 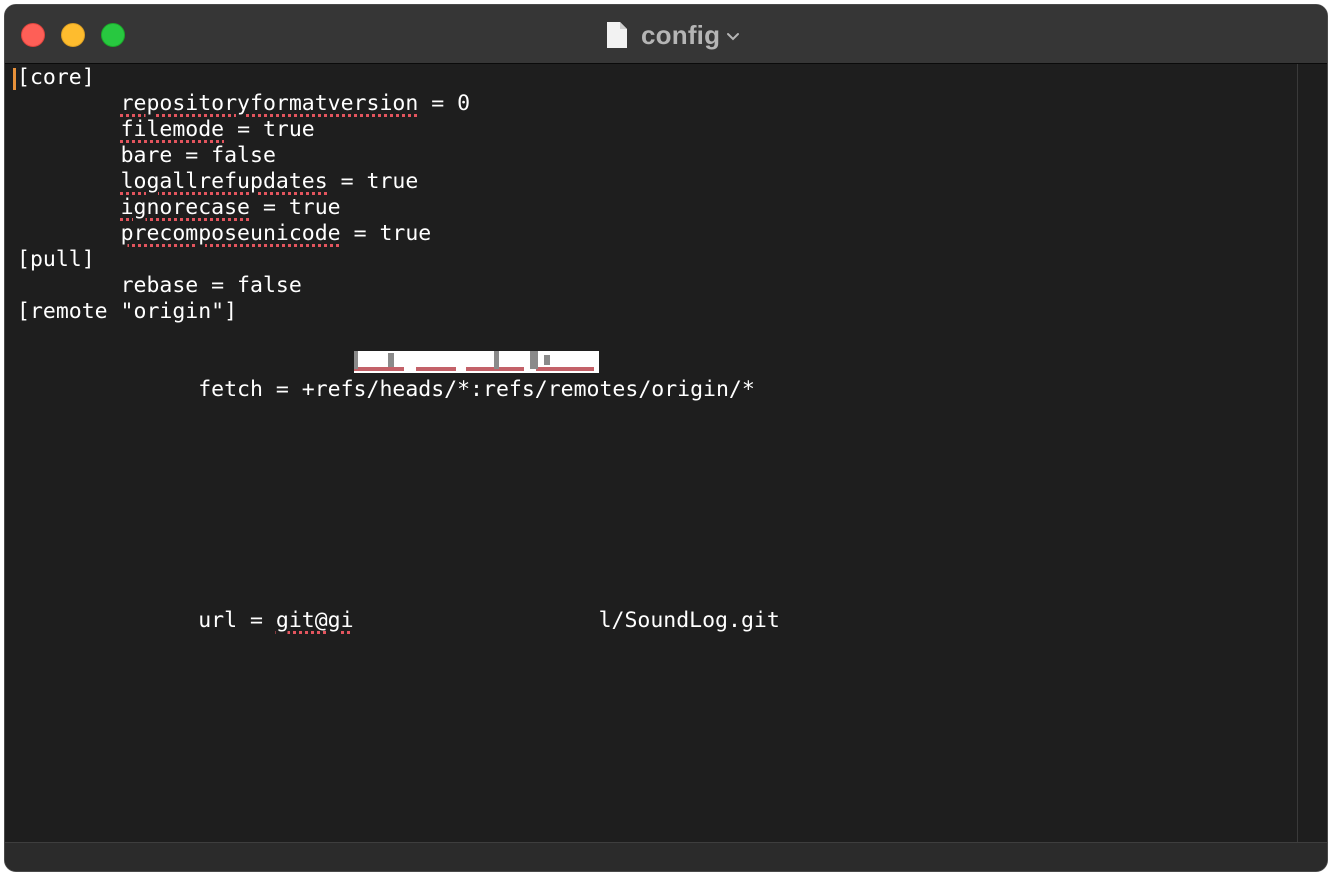 I want to click on config-line: [remote "origin"], so click(x=127, y=312).